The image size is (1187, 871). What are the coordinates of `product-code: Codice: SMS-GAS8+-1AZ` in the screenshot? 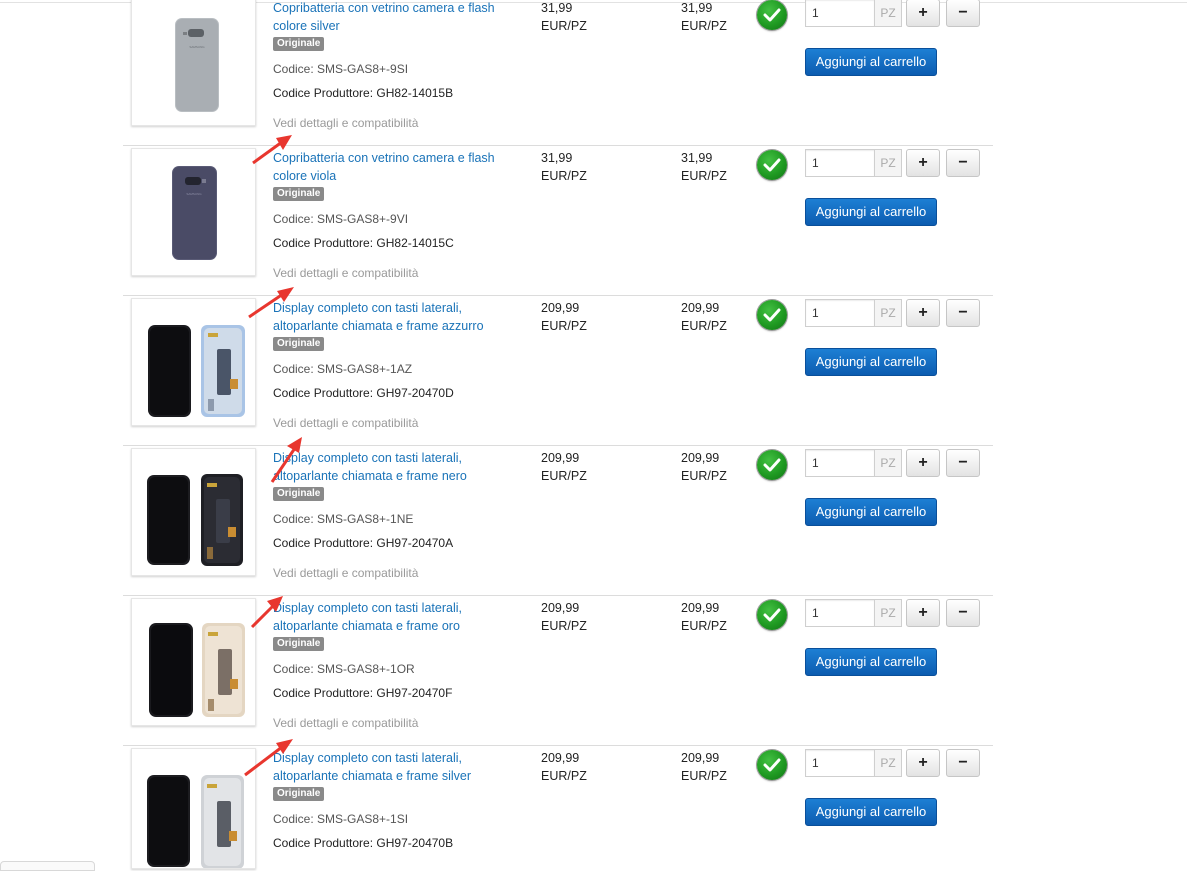 It's located at (343, 369).